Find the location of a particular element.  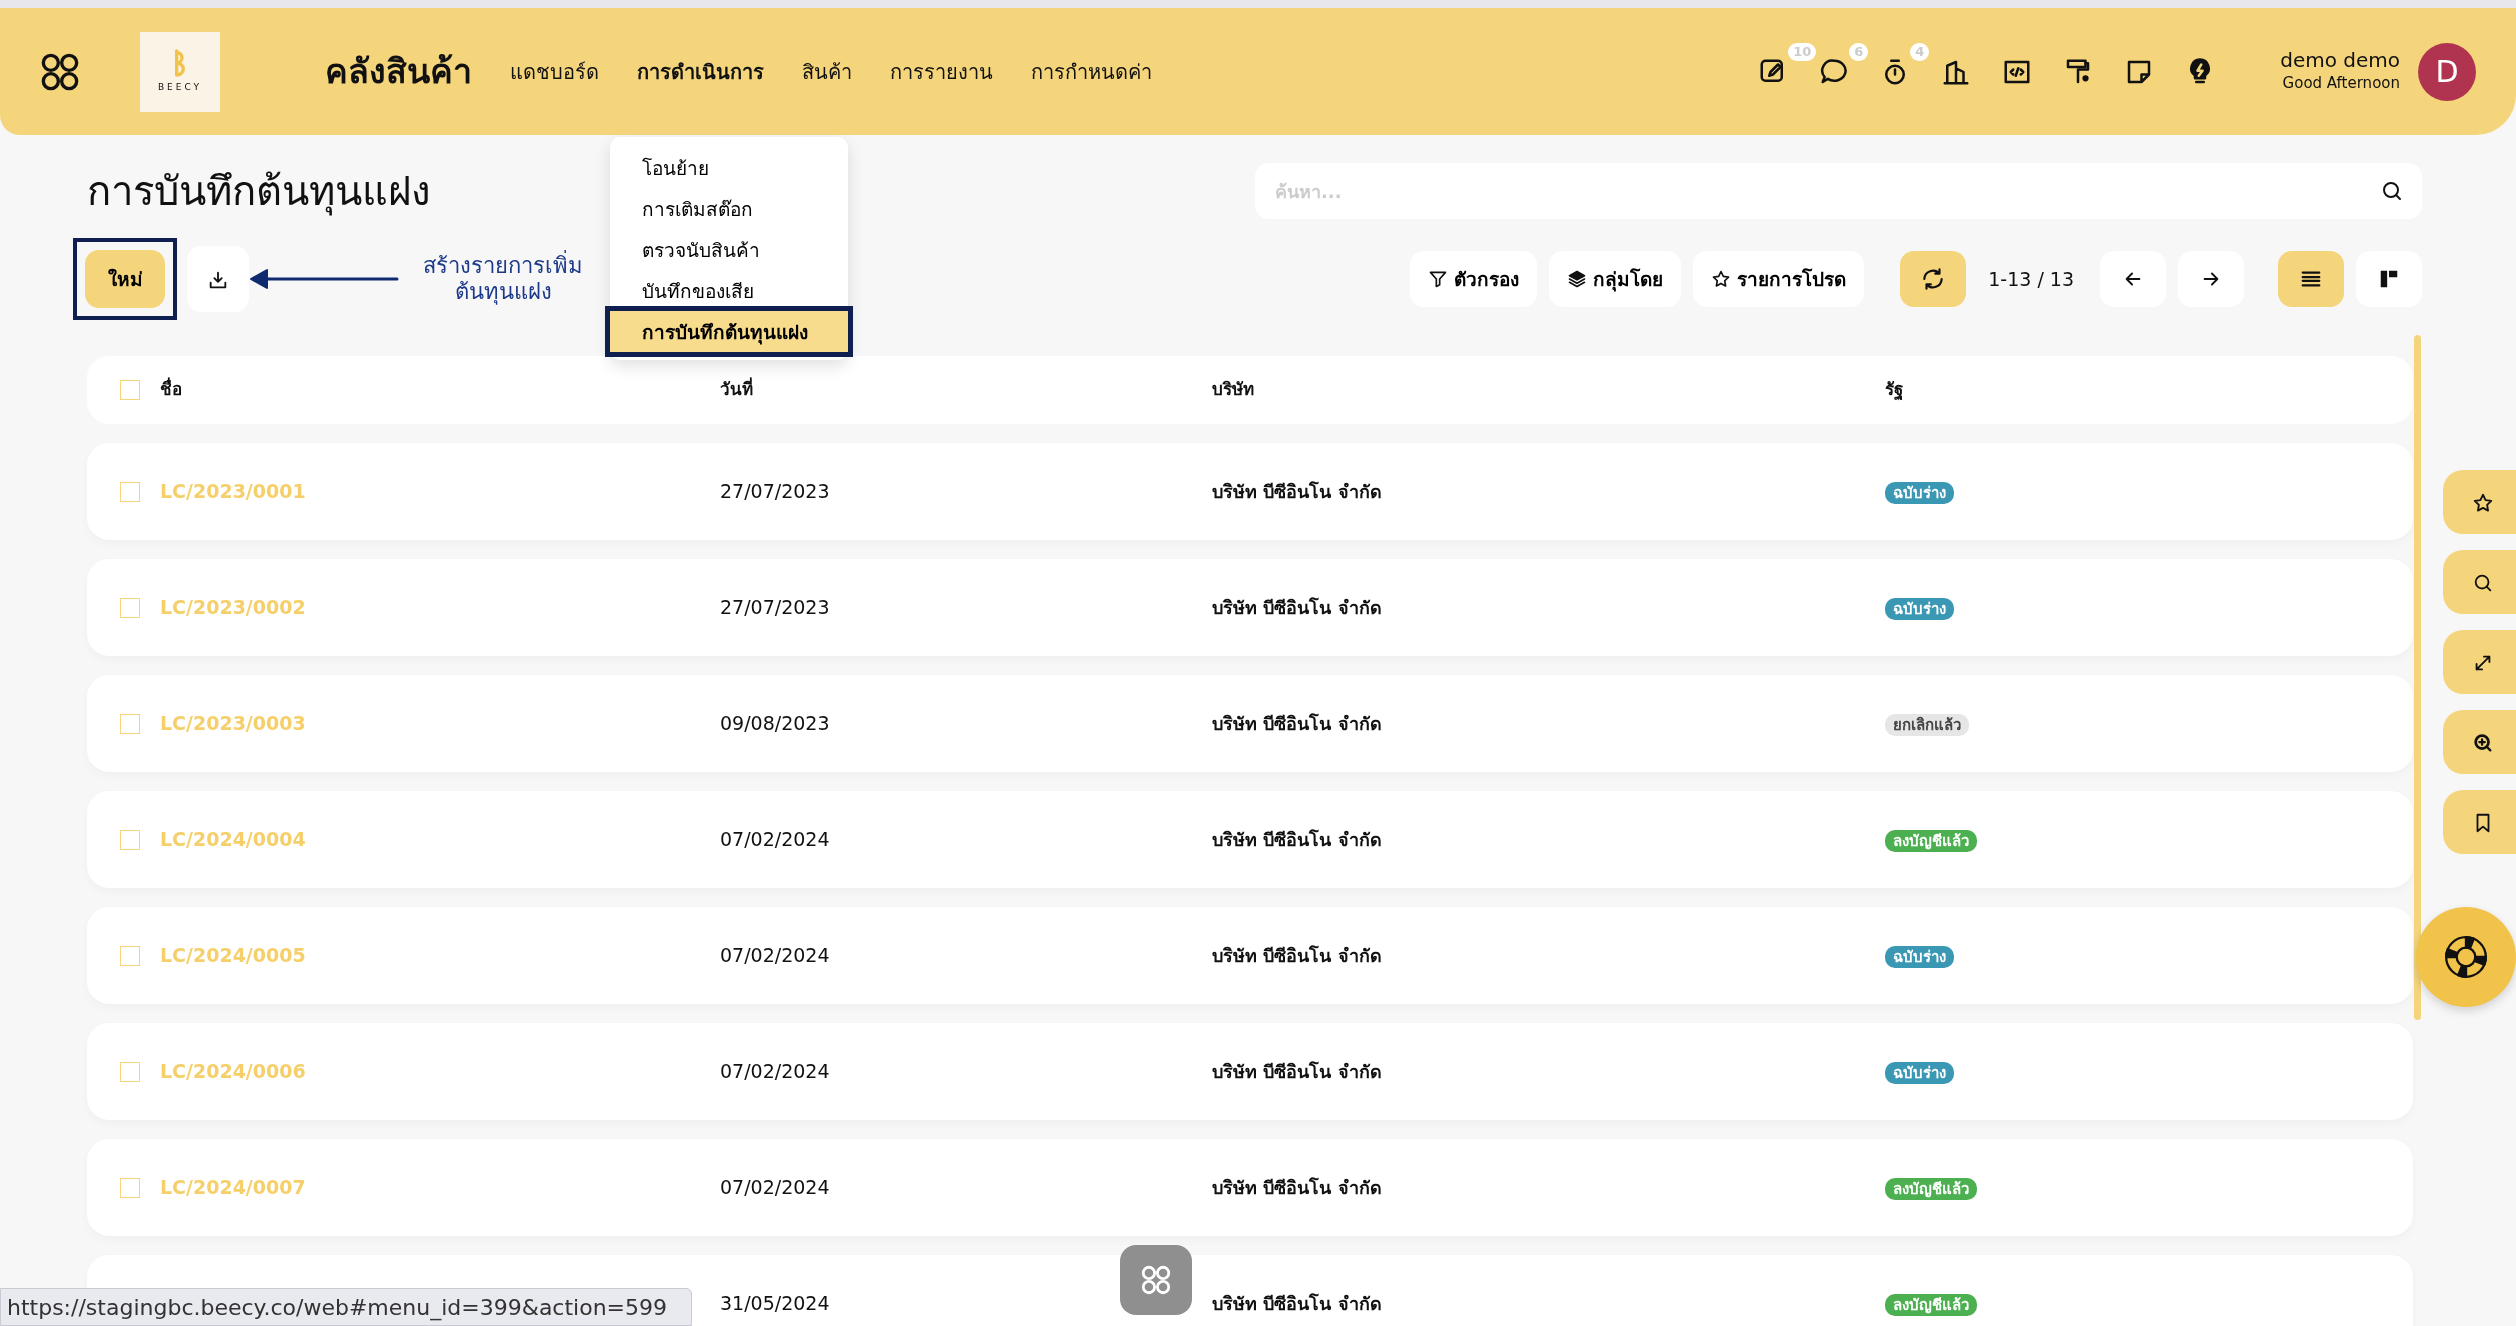

status-url: https://stagingbc.beecy.co/web#menu_id=399&action=599 is located at coordinates (346, 1307).